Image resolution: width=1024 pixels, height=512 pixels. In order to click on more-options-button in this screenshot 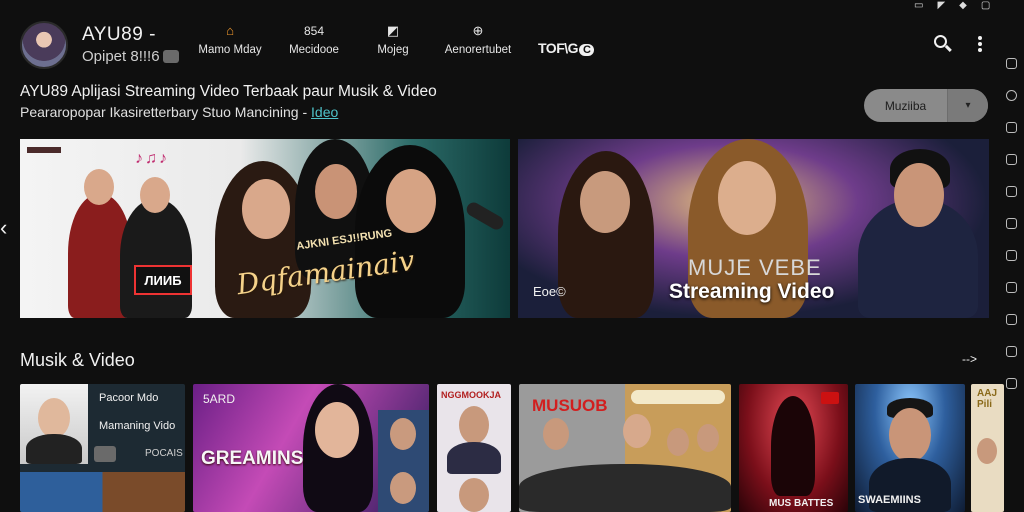, I will do `click(980, 45)`.